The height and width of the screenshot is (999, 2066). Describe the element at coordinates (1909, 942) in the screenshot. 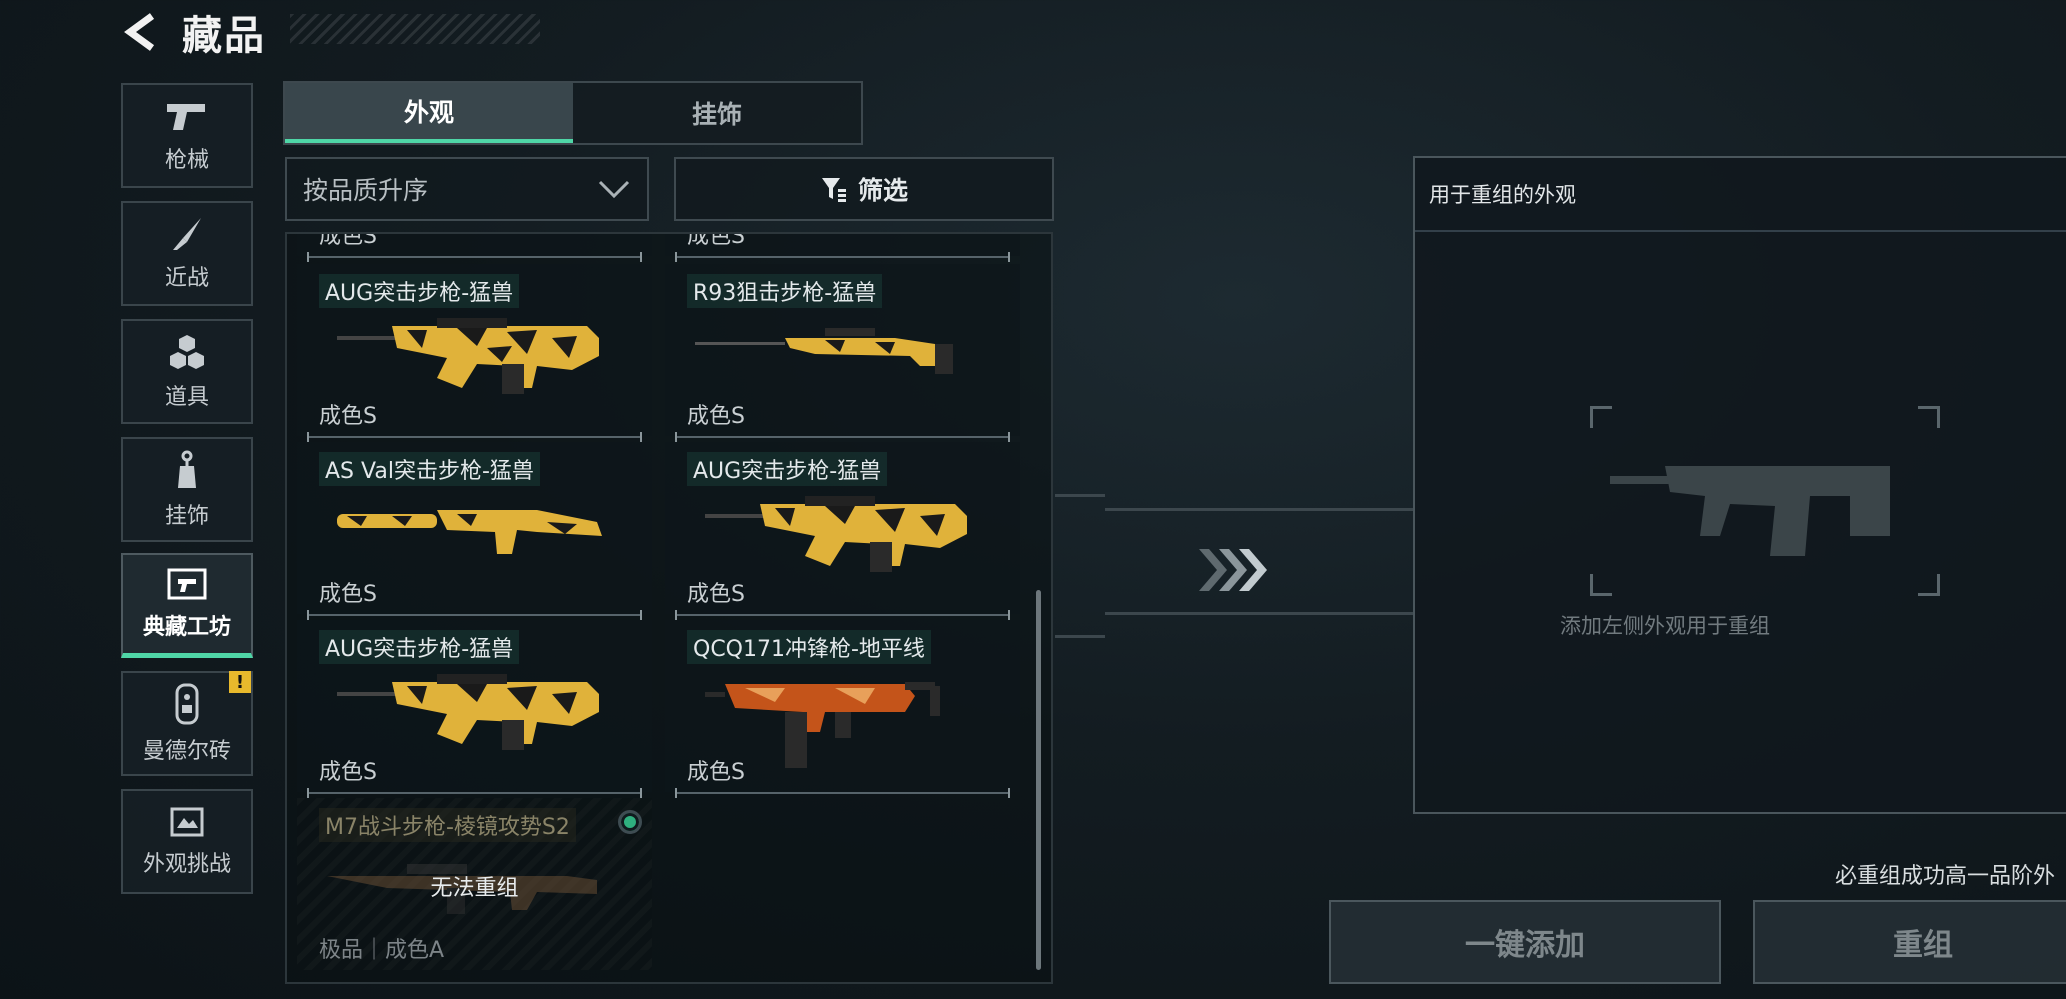

I see `recombine-button: 重组` at that location.